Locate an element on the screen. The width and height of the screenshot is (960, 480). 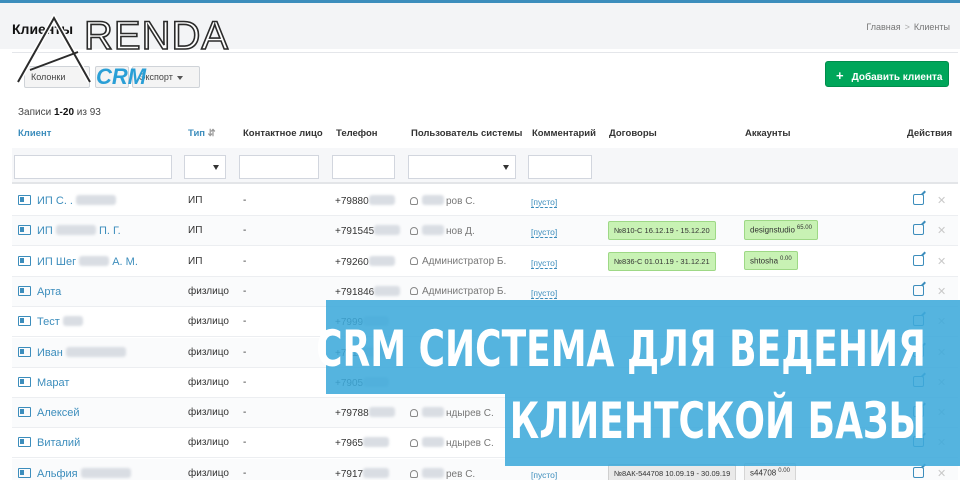
filter-type-select is located at coordinates (205, 167).